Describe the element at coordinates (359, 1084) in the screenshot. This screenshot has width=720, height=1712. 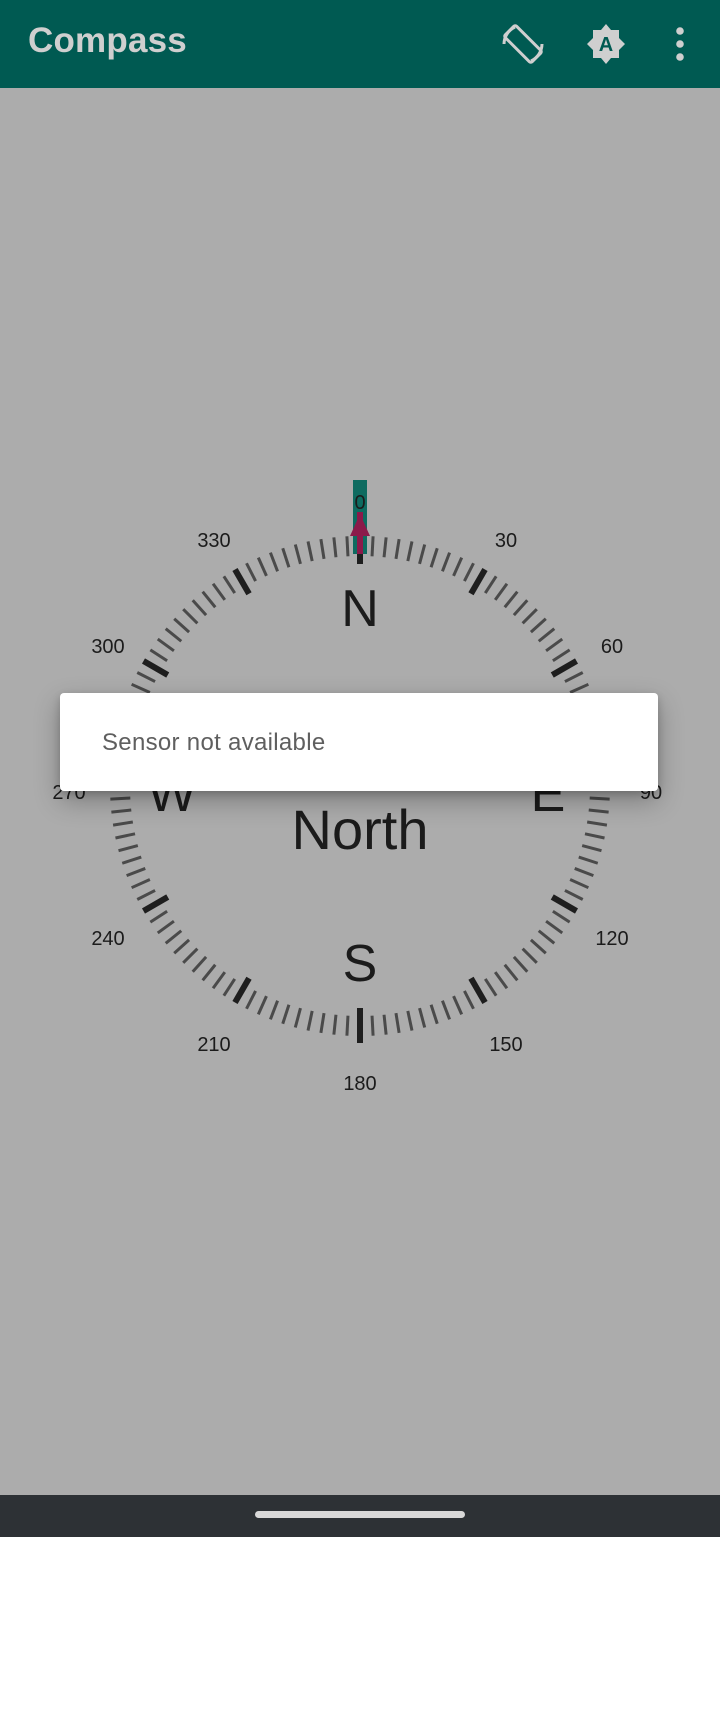
I see `degree-label-180: 180` at that location.